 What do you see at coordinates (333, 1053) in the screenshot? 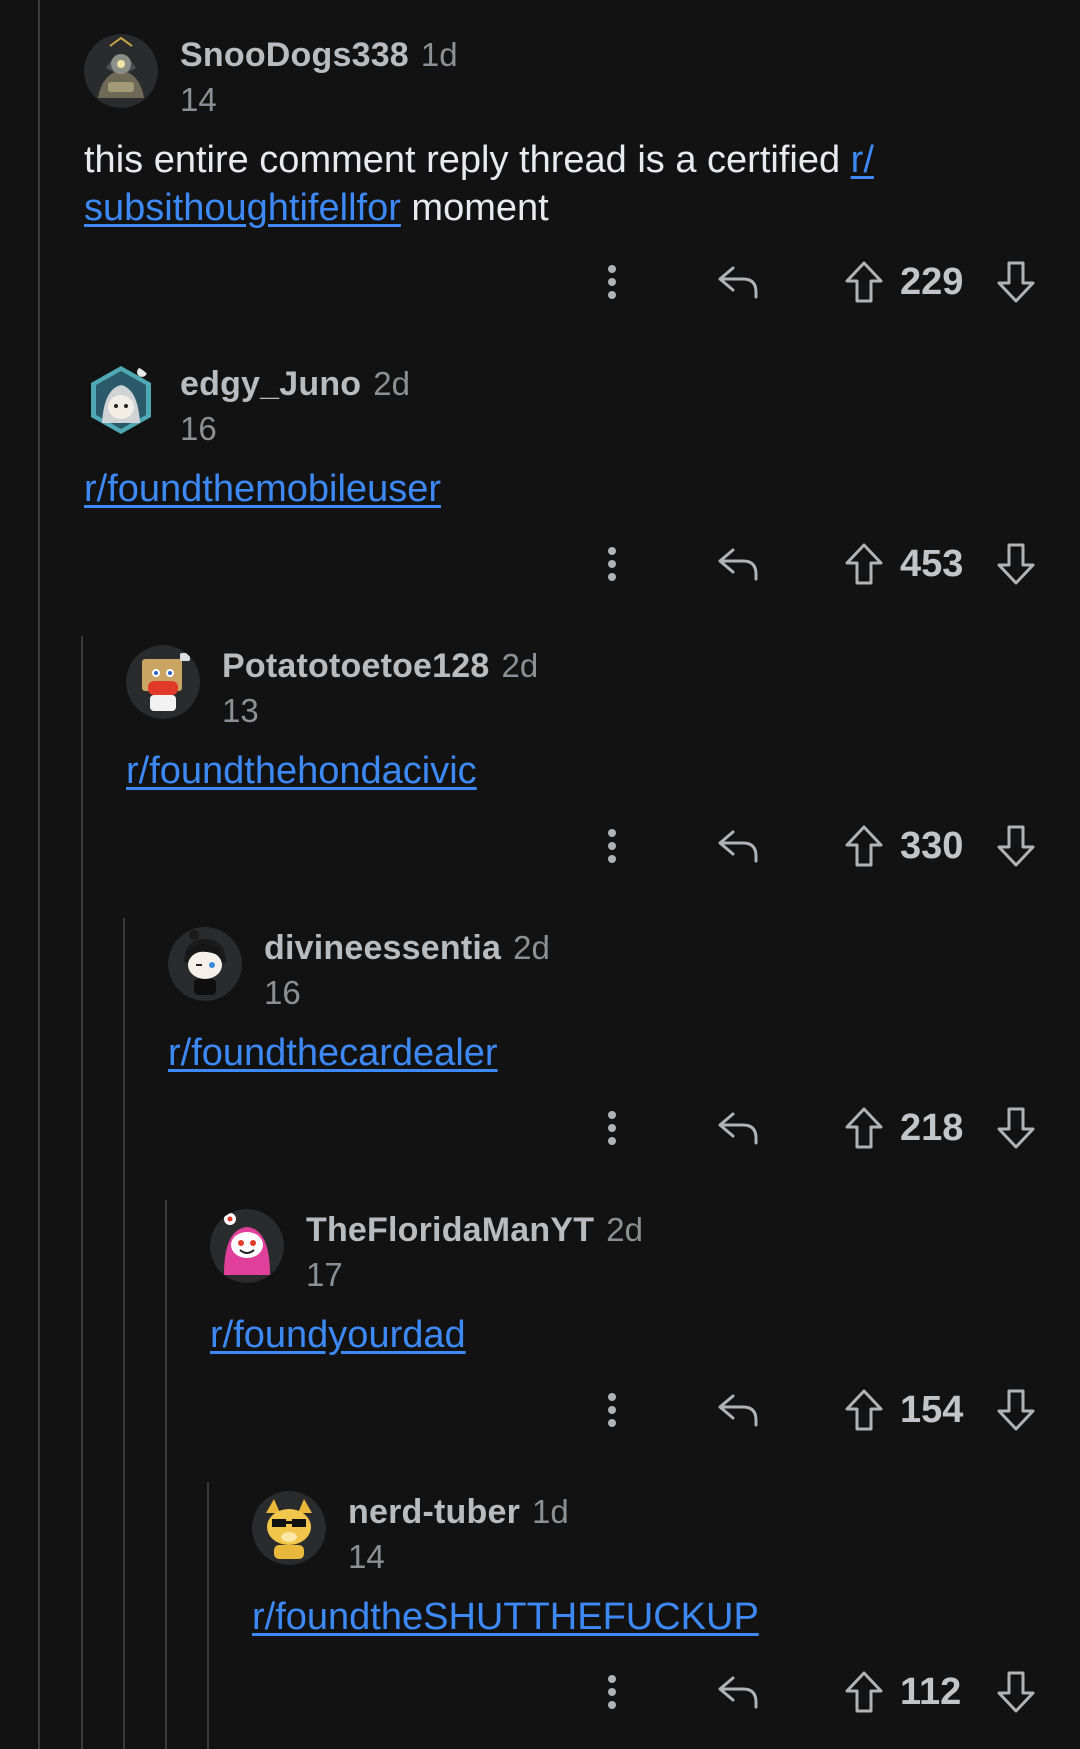
I see `subreddit-link: r/foundthecardealer` at bounding box center [333, 1053].